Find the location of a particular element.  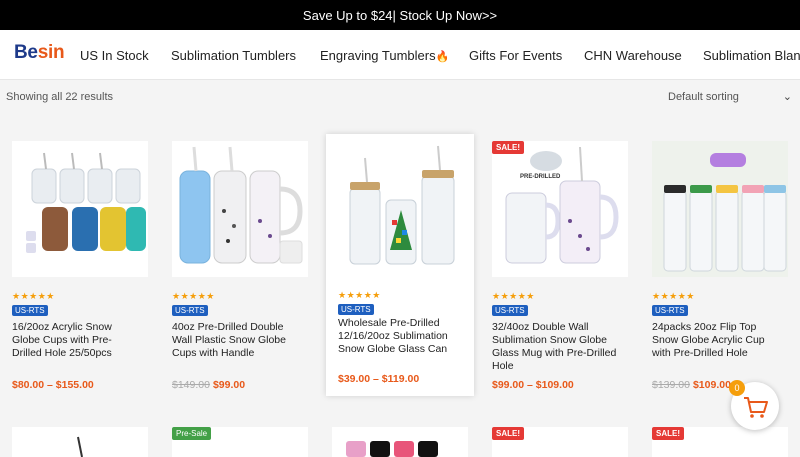

product-price: $139.00 $109.00 is located at coordinates (691, 385).